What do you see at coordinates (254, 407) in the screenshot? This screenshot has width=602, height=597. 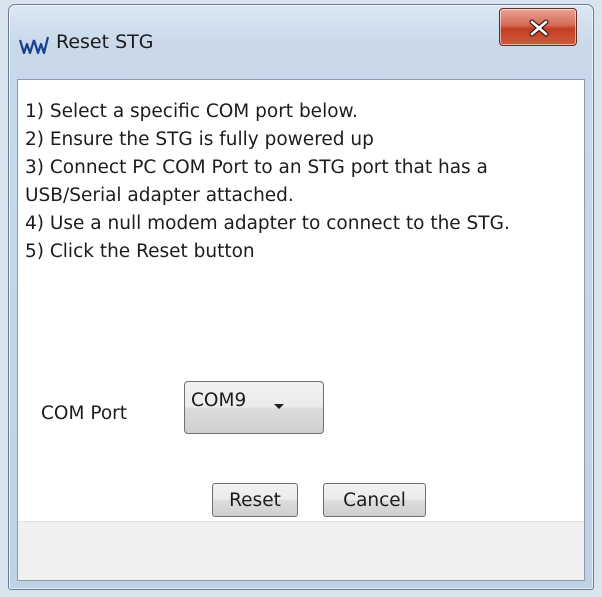 I see `com-port-select: COM9` at bounding box center [254, 407].